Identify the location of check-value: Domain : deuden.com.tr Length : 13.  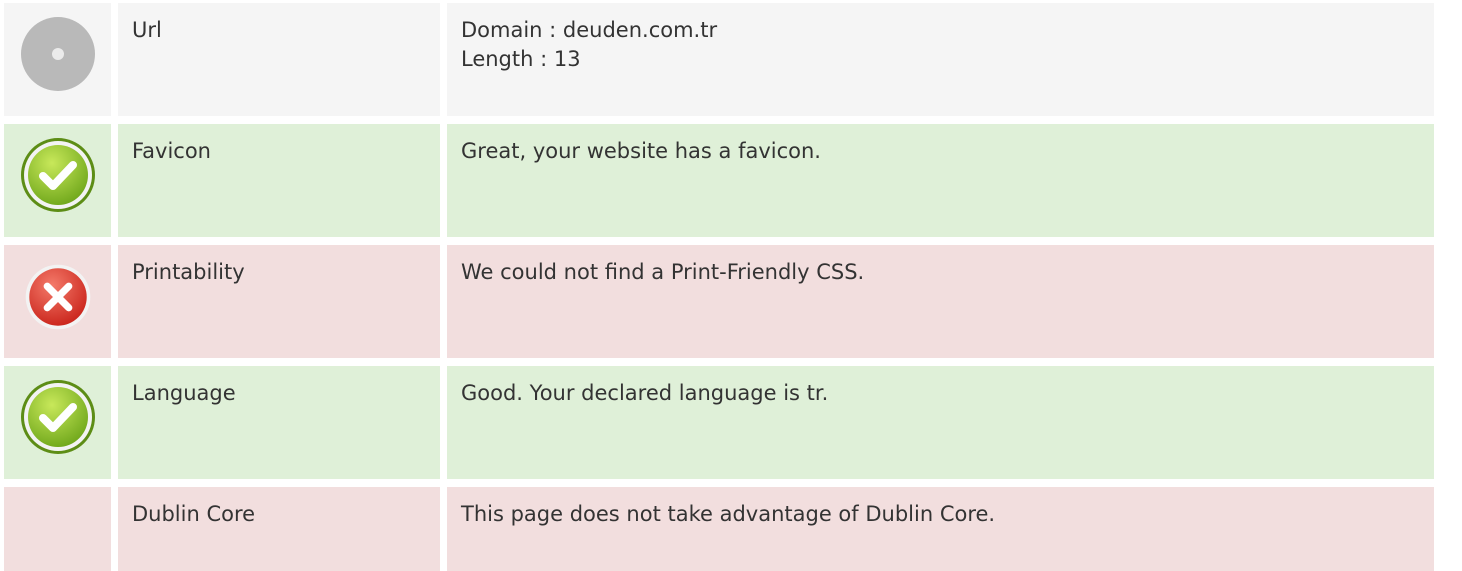
(940, 59).